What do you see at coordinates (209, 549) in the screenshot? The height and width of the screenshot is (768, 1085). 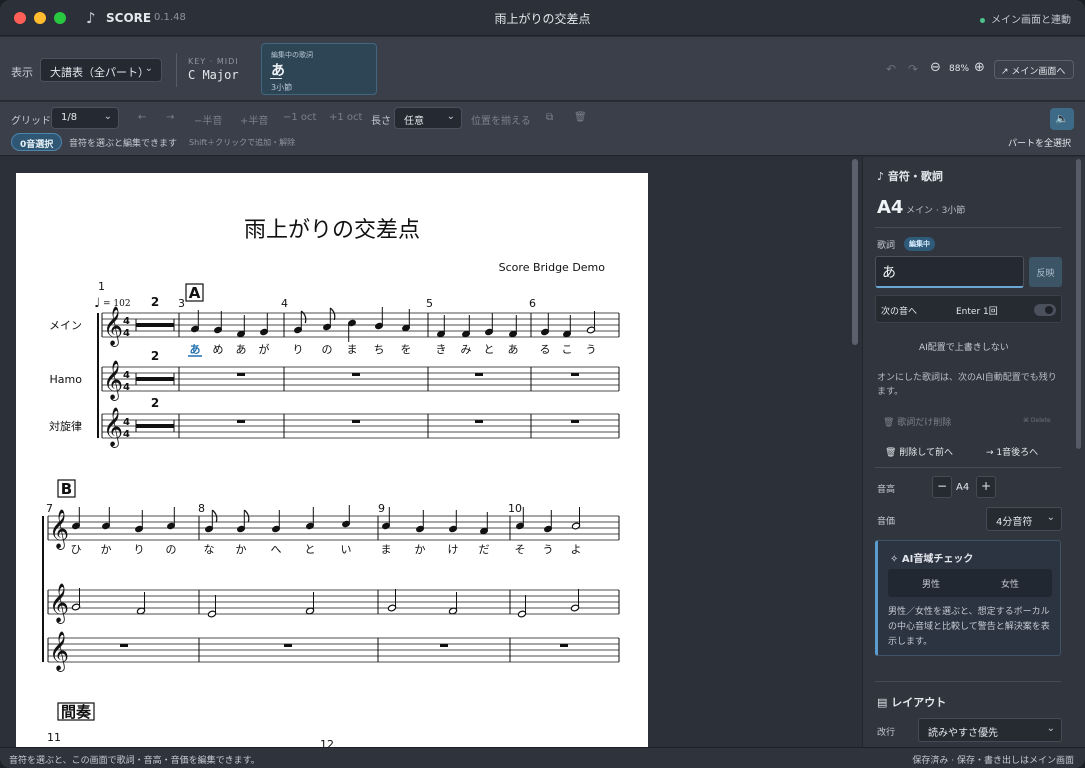 I see `lyric: な` at bounding box center [209, 549].